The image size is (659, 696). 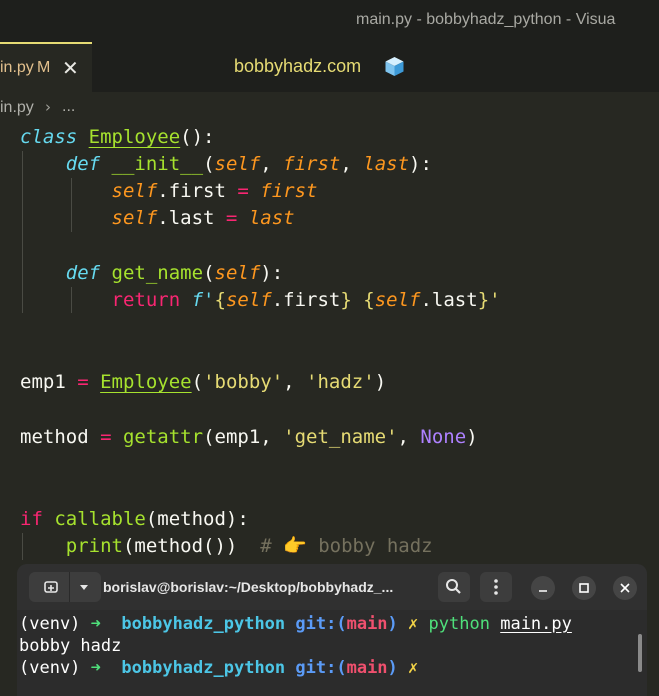 What do you see at coordinates (70, 646) in the screenshot?
I see `terminal-text: bobby hadz` at bounding box center [70, 646].